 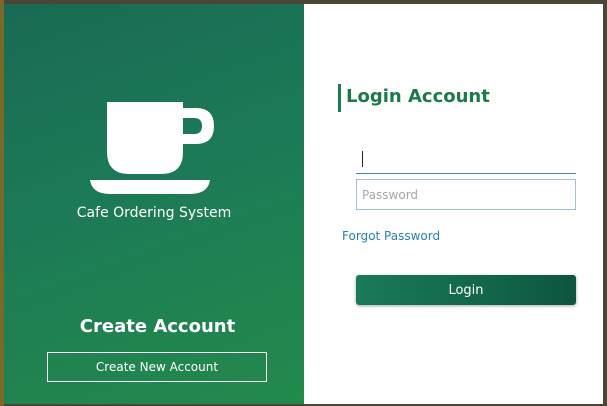 I want to click on login-title-accent, so click(x=339, y=98).